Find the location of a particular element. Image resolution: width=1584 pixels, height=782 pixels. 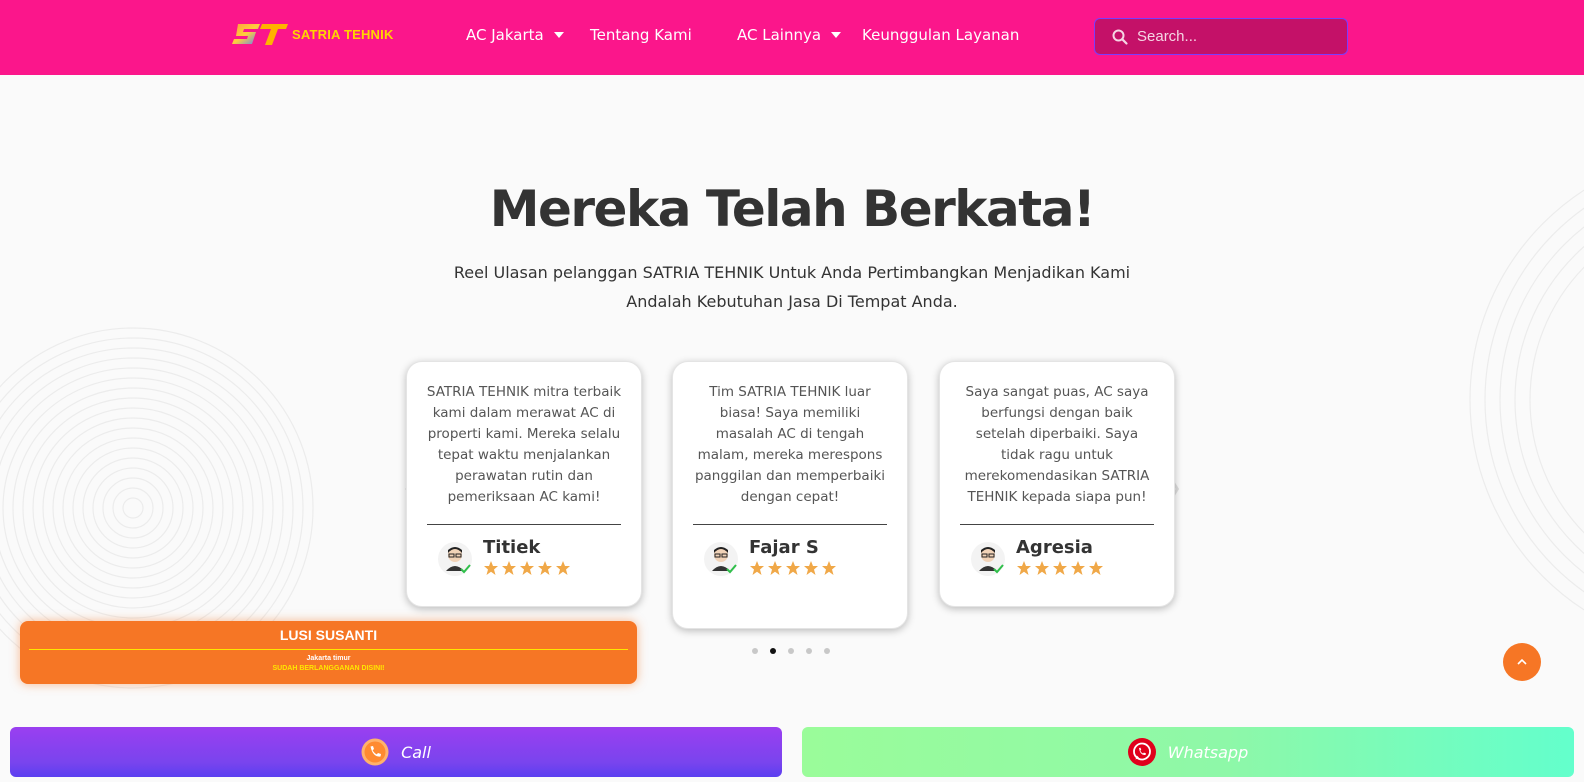

whatsapp-label: Whatsapp is located at coordinates (1208, 752).